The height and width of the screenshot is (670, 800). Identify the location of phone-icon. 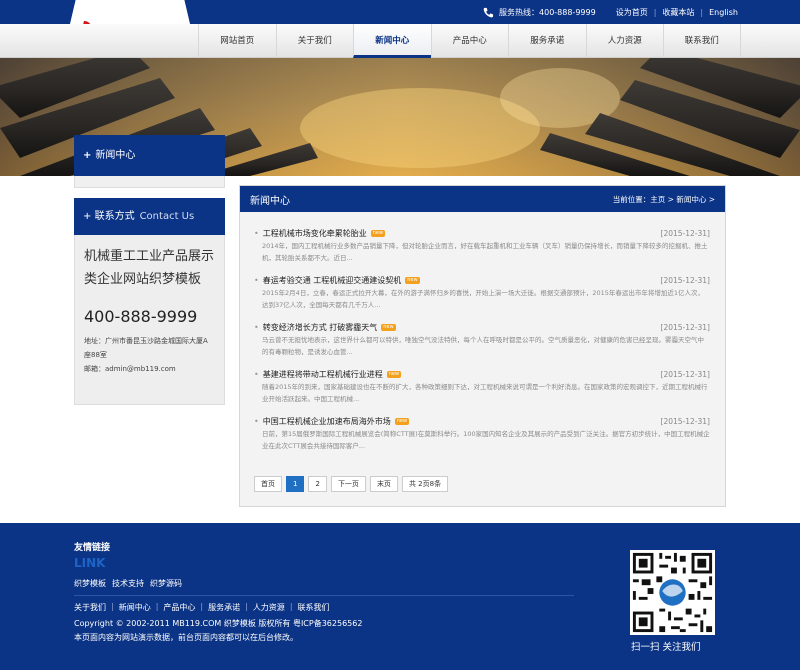
(488, 12).